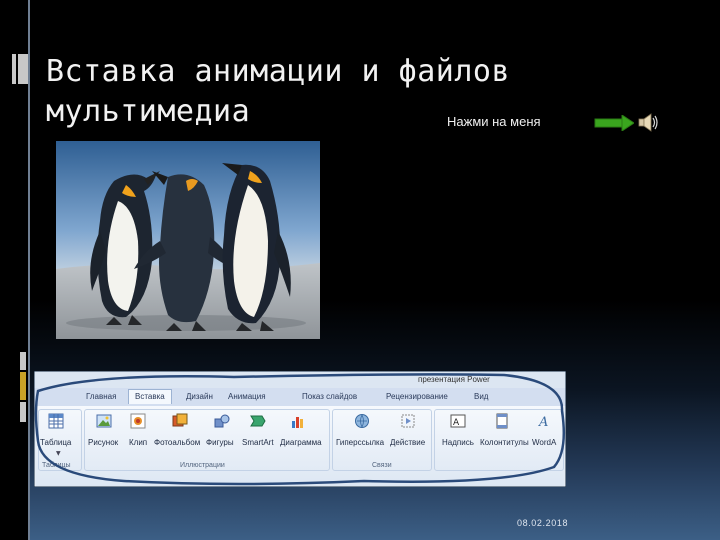 This screenshot has height=540, width=720. What do you see at coordinates (199, 396) in the screenshot?
I see `tab-design: Дизайн` at bounding box center [199, 396].